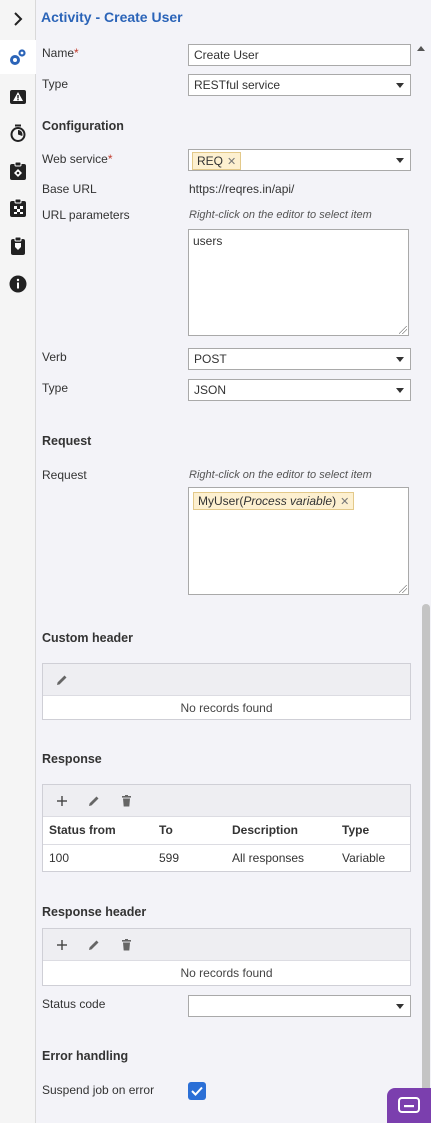 The image size is (431, 1123). I want to click on scrollbar-thumb, so click(426, 854).